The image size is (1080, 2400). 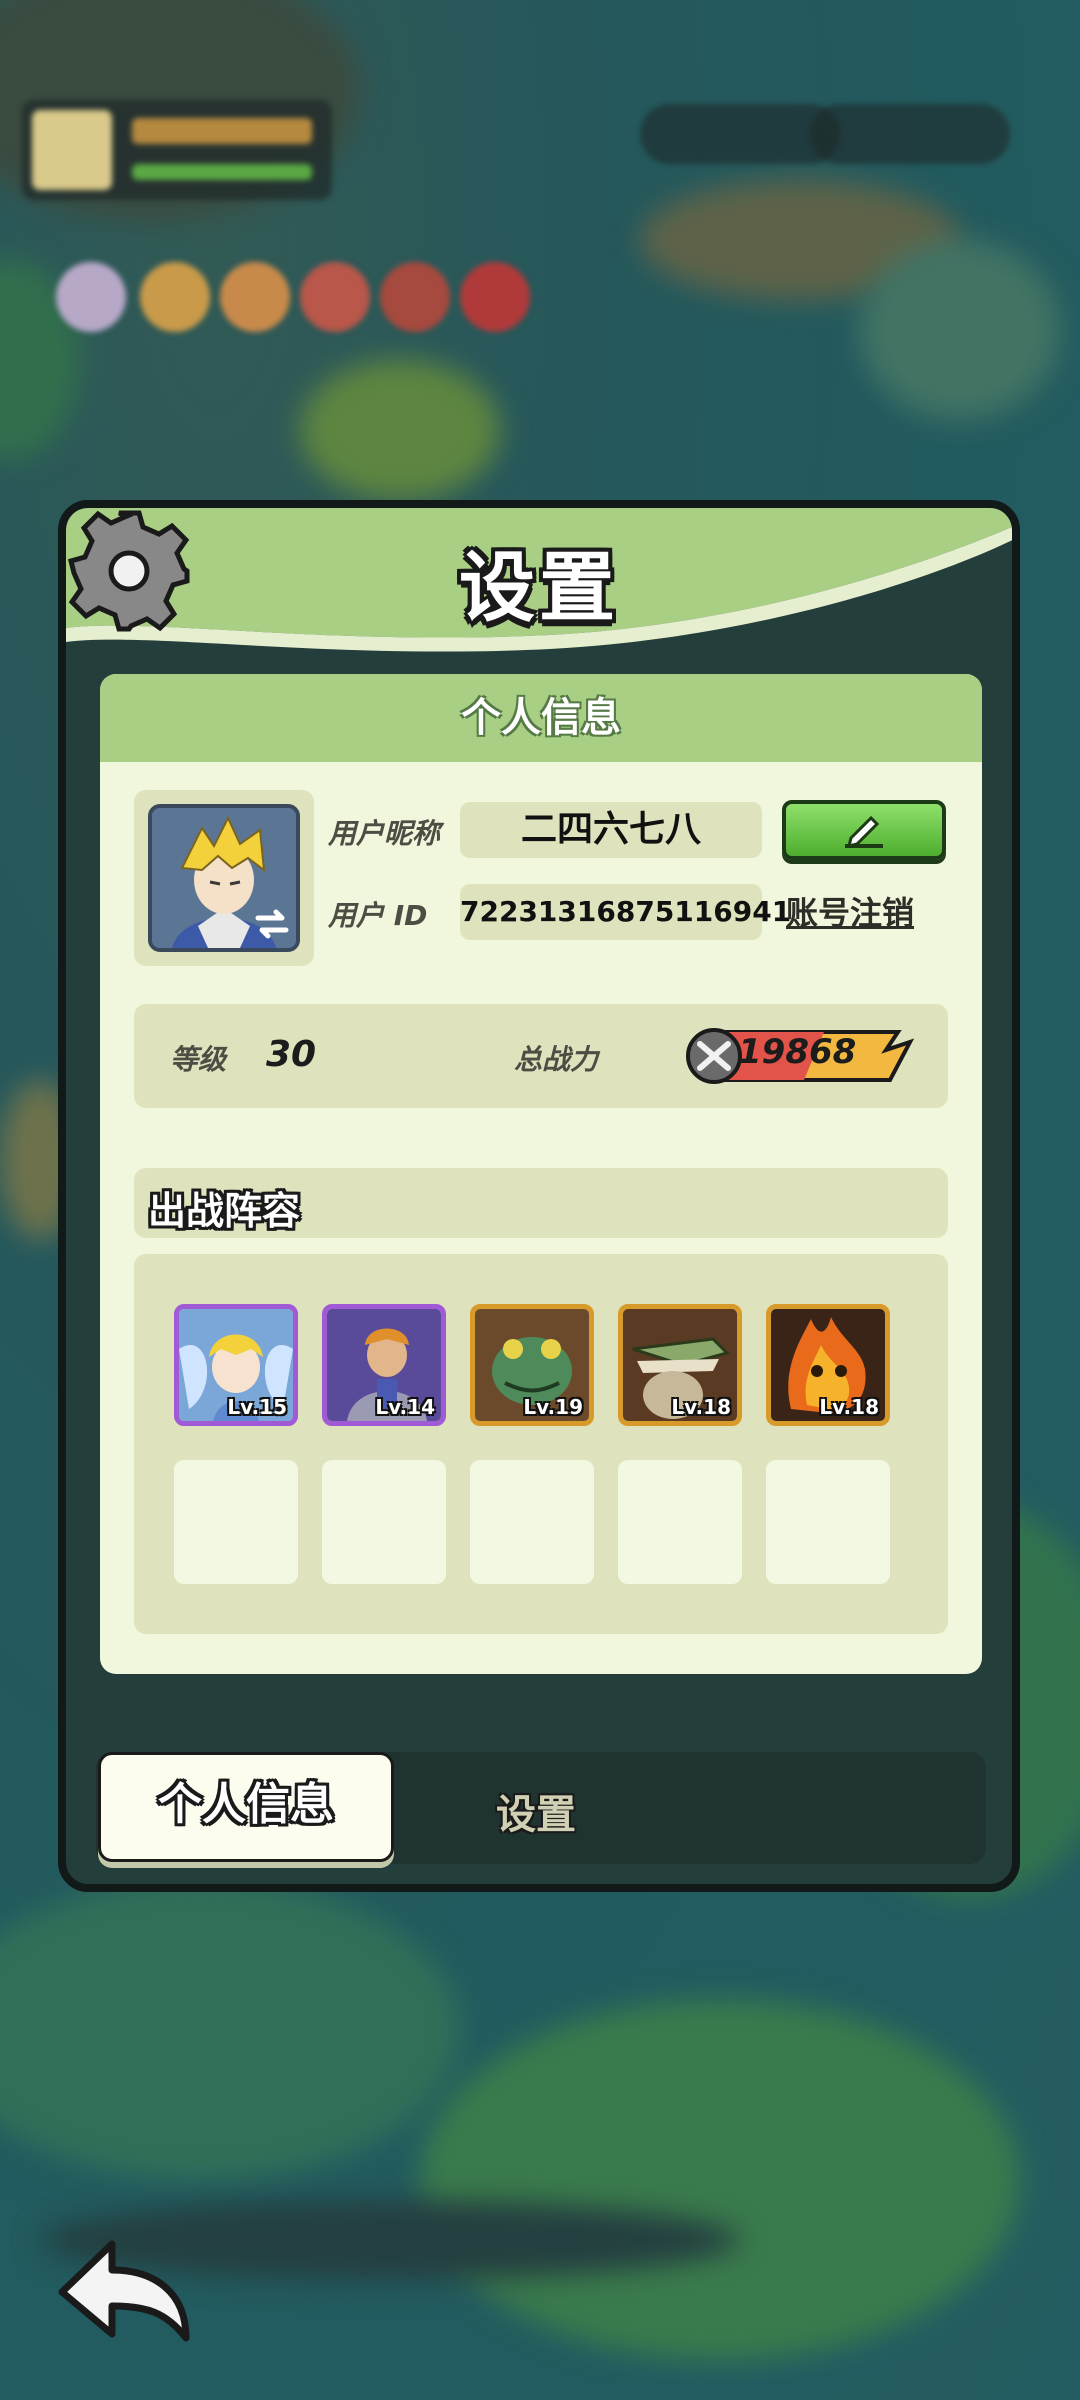 I want to click on pencil-icon, so click(x=864, y=832).